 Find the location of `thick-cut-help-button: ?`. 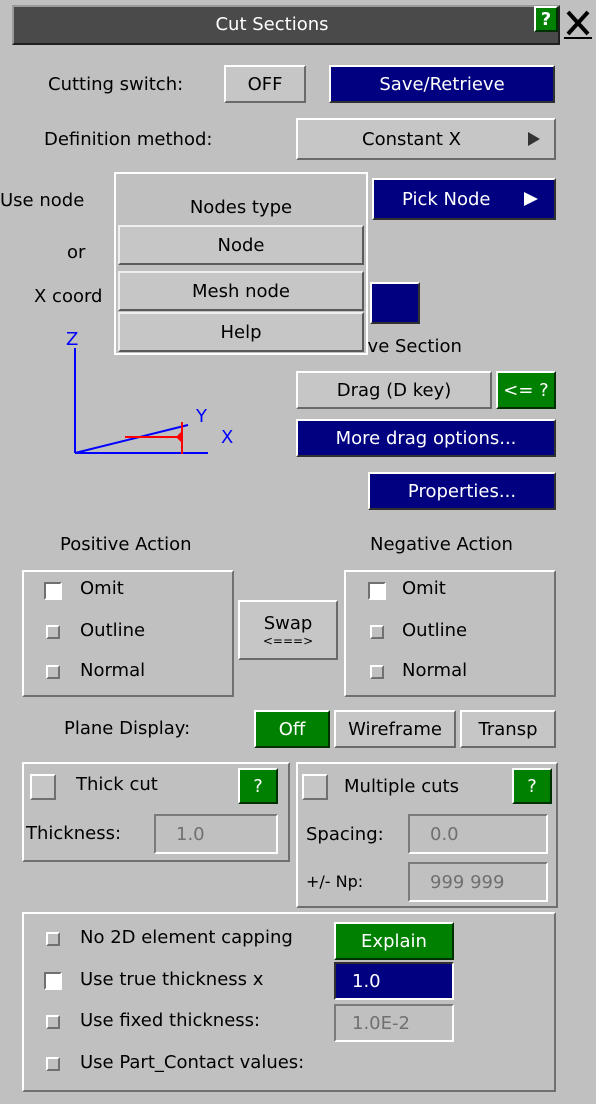

thick-cut-help-button: ? is located at coordinates (258, 786).